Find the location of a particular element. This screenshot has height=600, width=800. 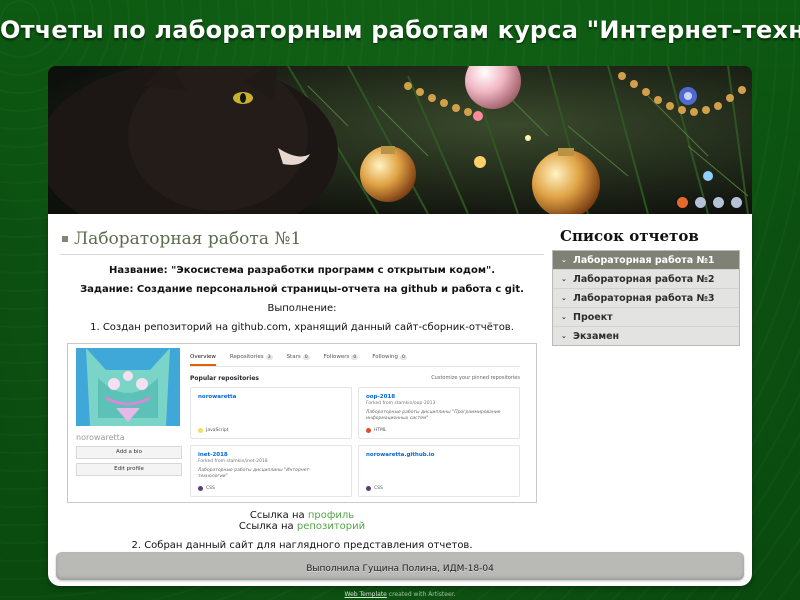

sidebar-item-project: ⌄ Проект is located at coordinates (646, 317).